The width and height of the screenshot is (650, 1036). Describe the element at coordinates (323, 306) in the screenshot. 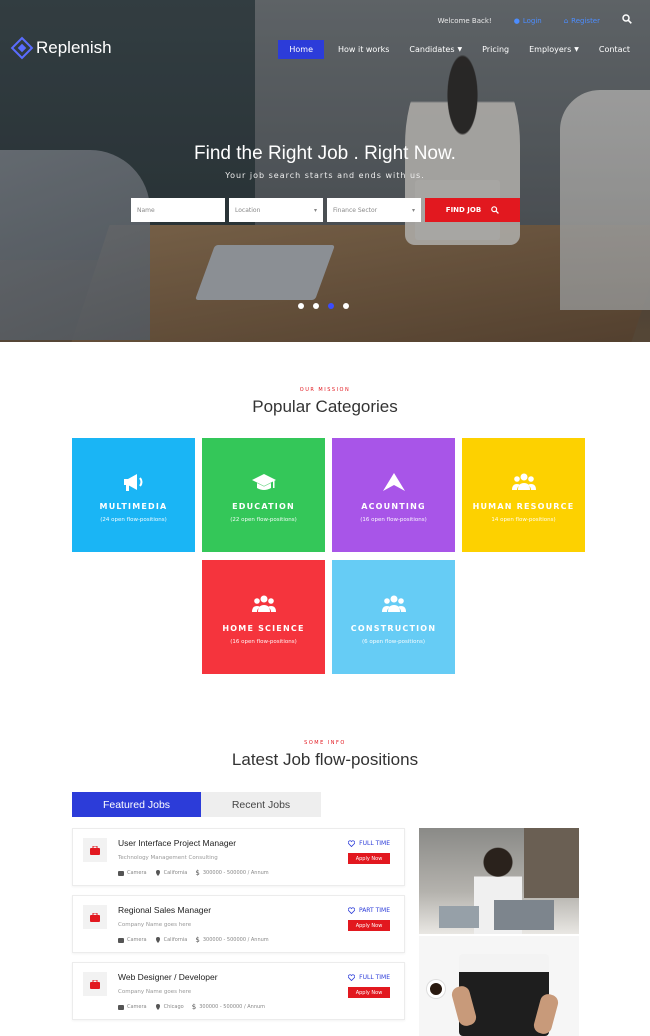

I see `slider-dots` at that location.